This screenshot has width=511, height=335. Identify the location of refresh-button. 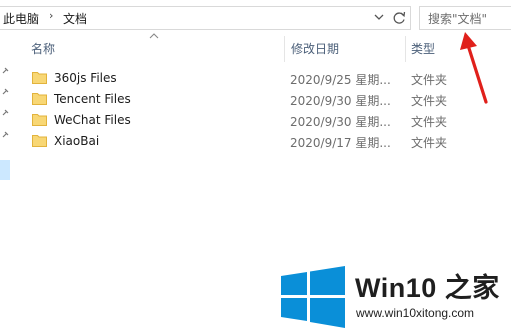
(400, 18).